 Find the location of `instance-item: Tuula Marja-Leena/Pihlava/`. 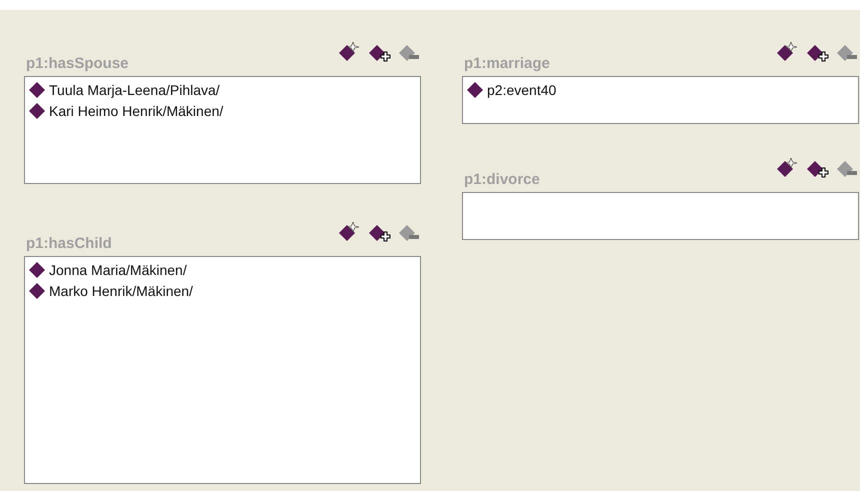

instance-item: Tuula Marja-Leena/Pihlava/ is located at coordinates (134, 90).